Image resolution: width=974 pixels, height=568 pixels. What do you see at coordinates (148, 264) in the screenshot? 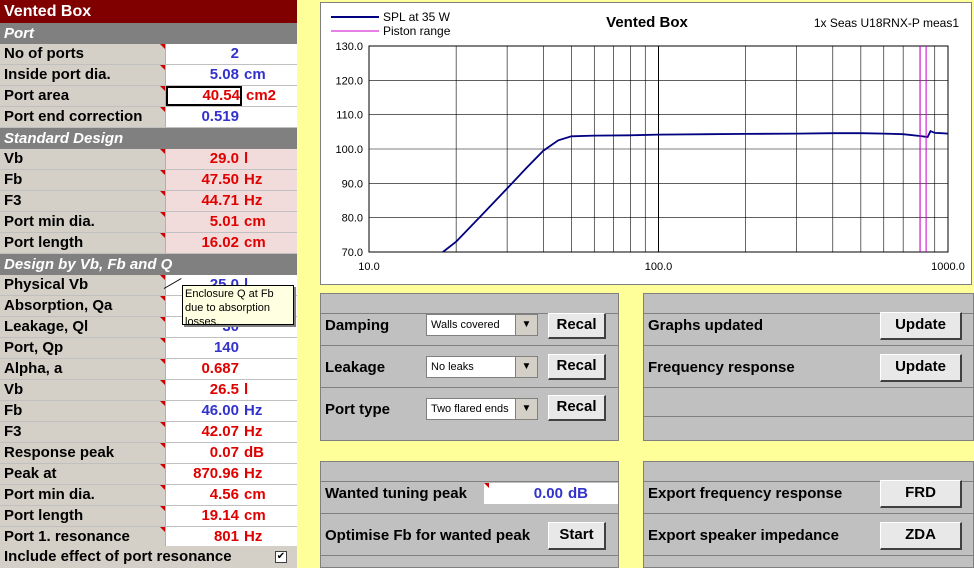
I see `section-design-header: Design by Vb, Fb and Q` at bounding box center [148, 264].